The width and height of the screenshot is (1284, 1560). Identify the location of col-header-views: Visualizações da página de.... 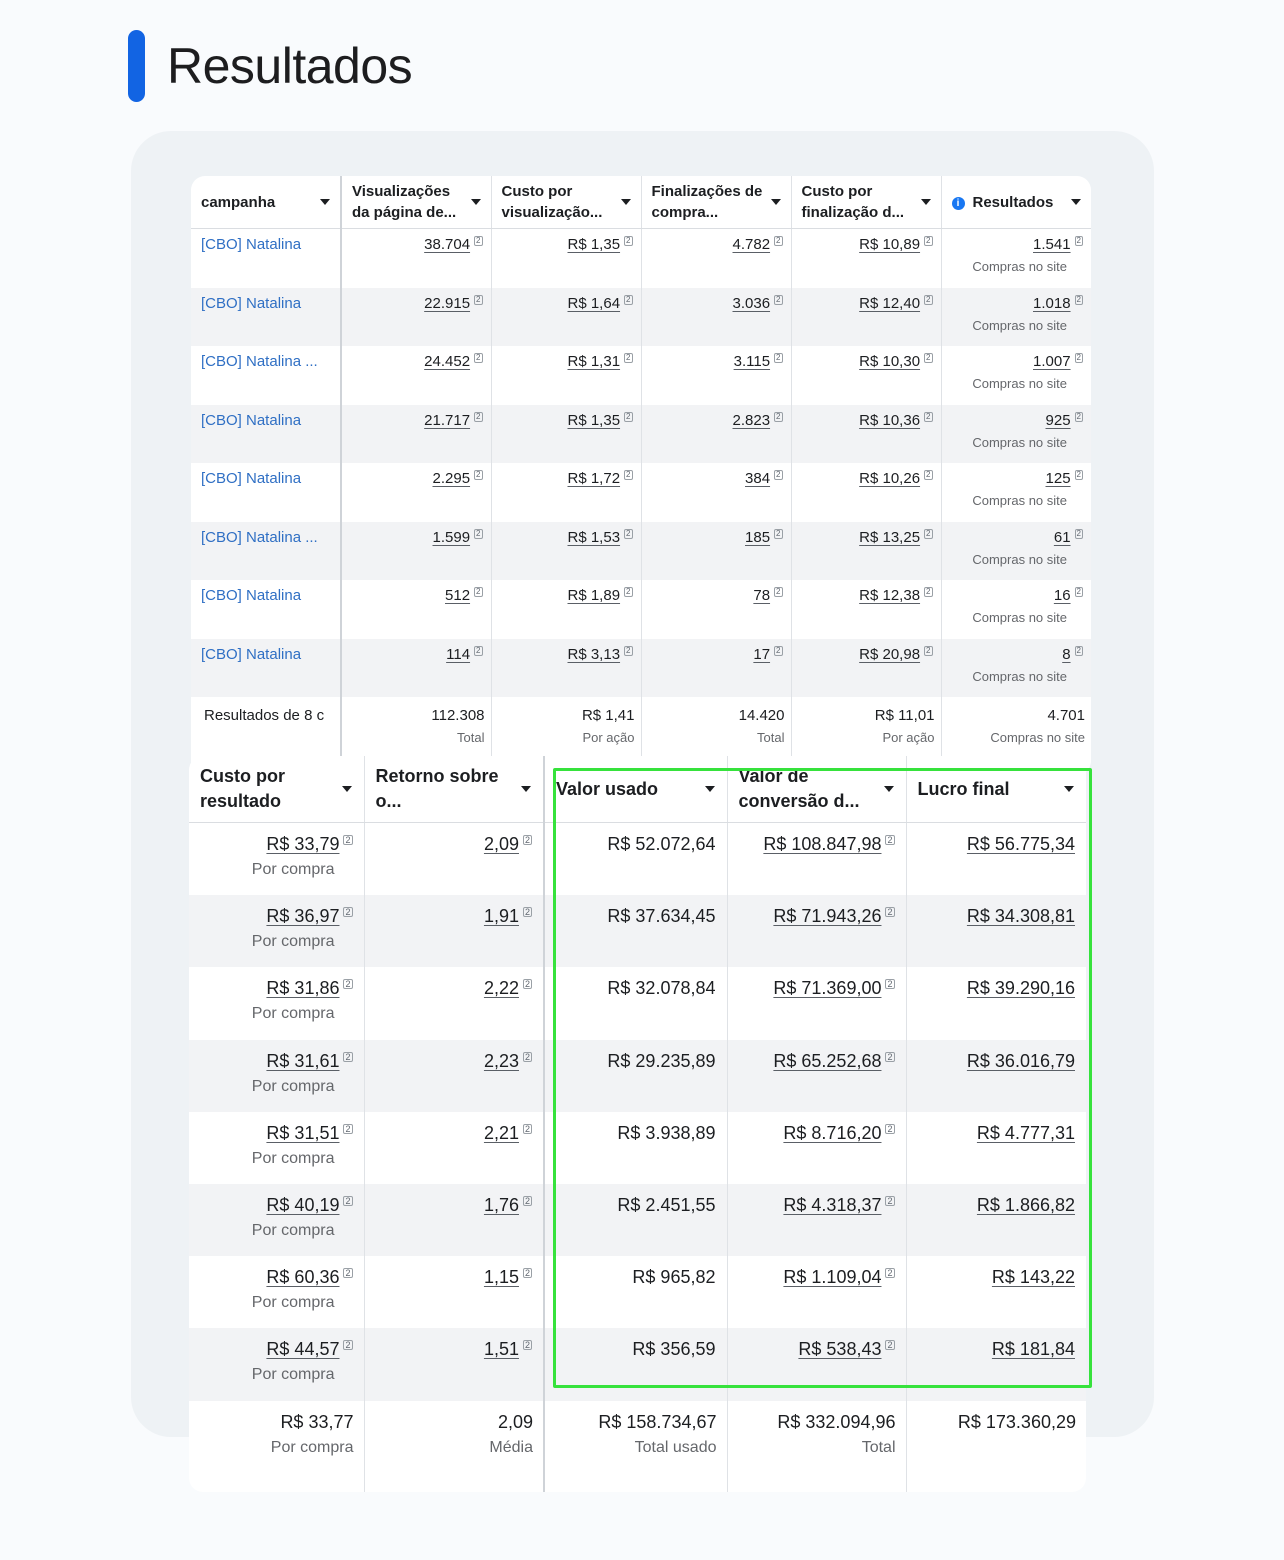
(415, 202).